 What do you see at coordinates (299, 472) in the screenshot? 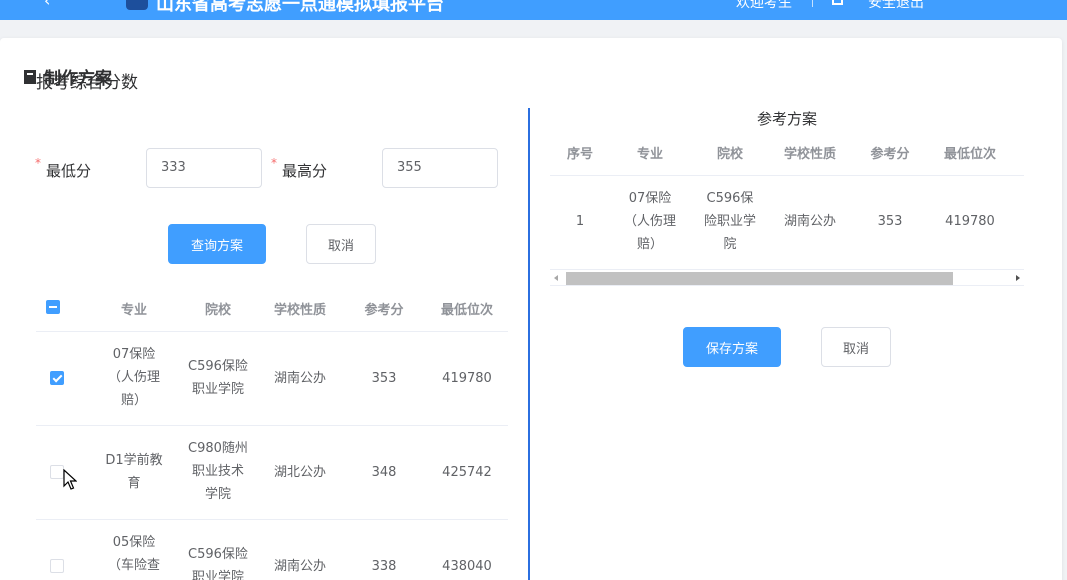
I see `cell-type: 湖北公办` at bounding box center [299, 472].